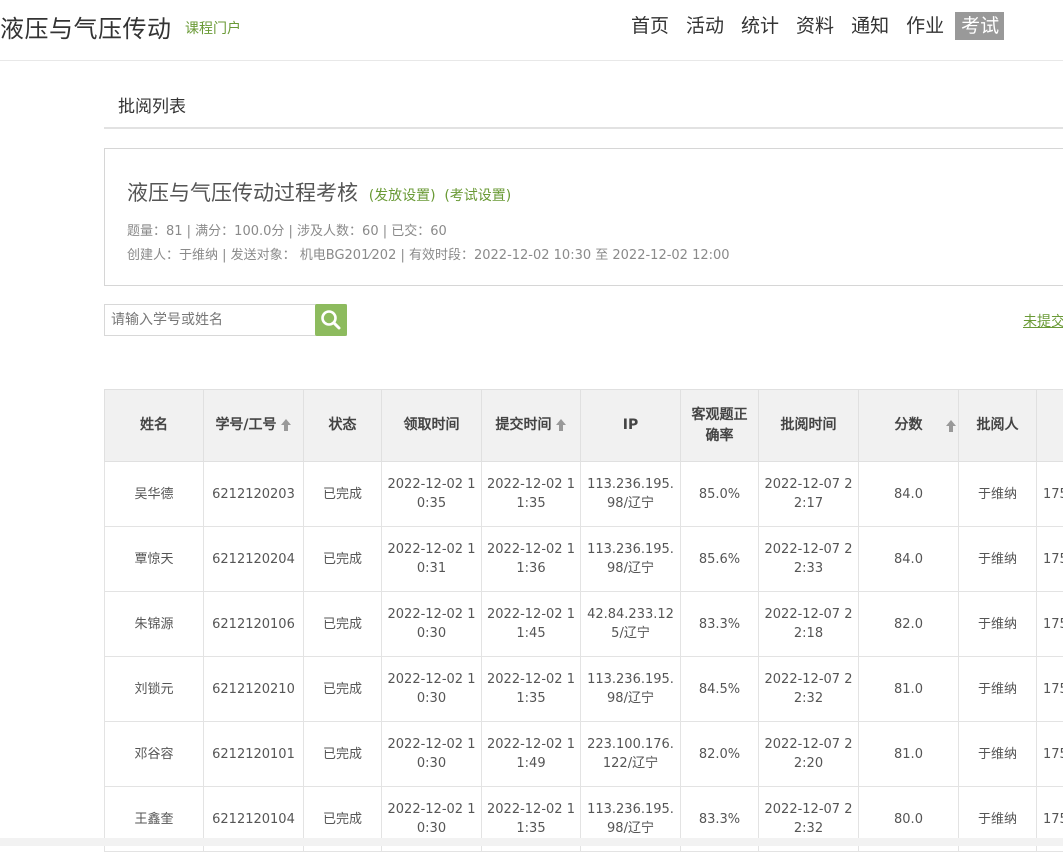 This screenshot has width=1063, height=852. Describe the element at coordinates (583, 128) in the screenshot. I see `section-divider` at that location.